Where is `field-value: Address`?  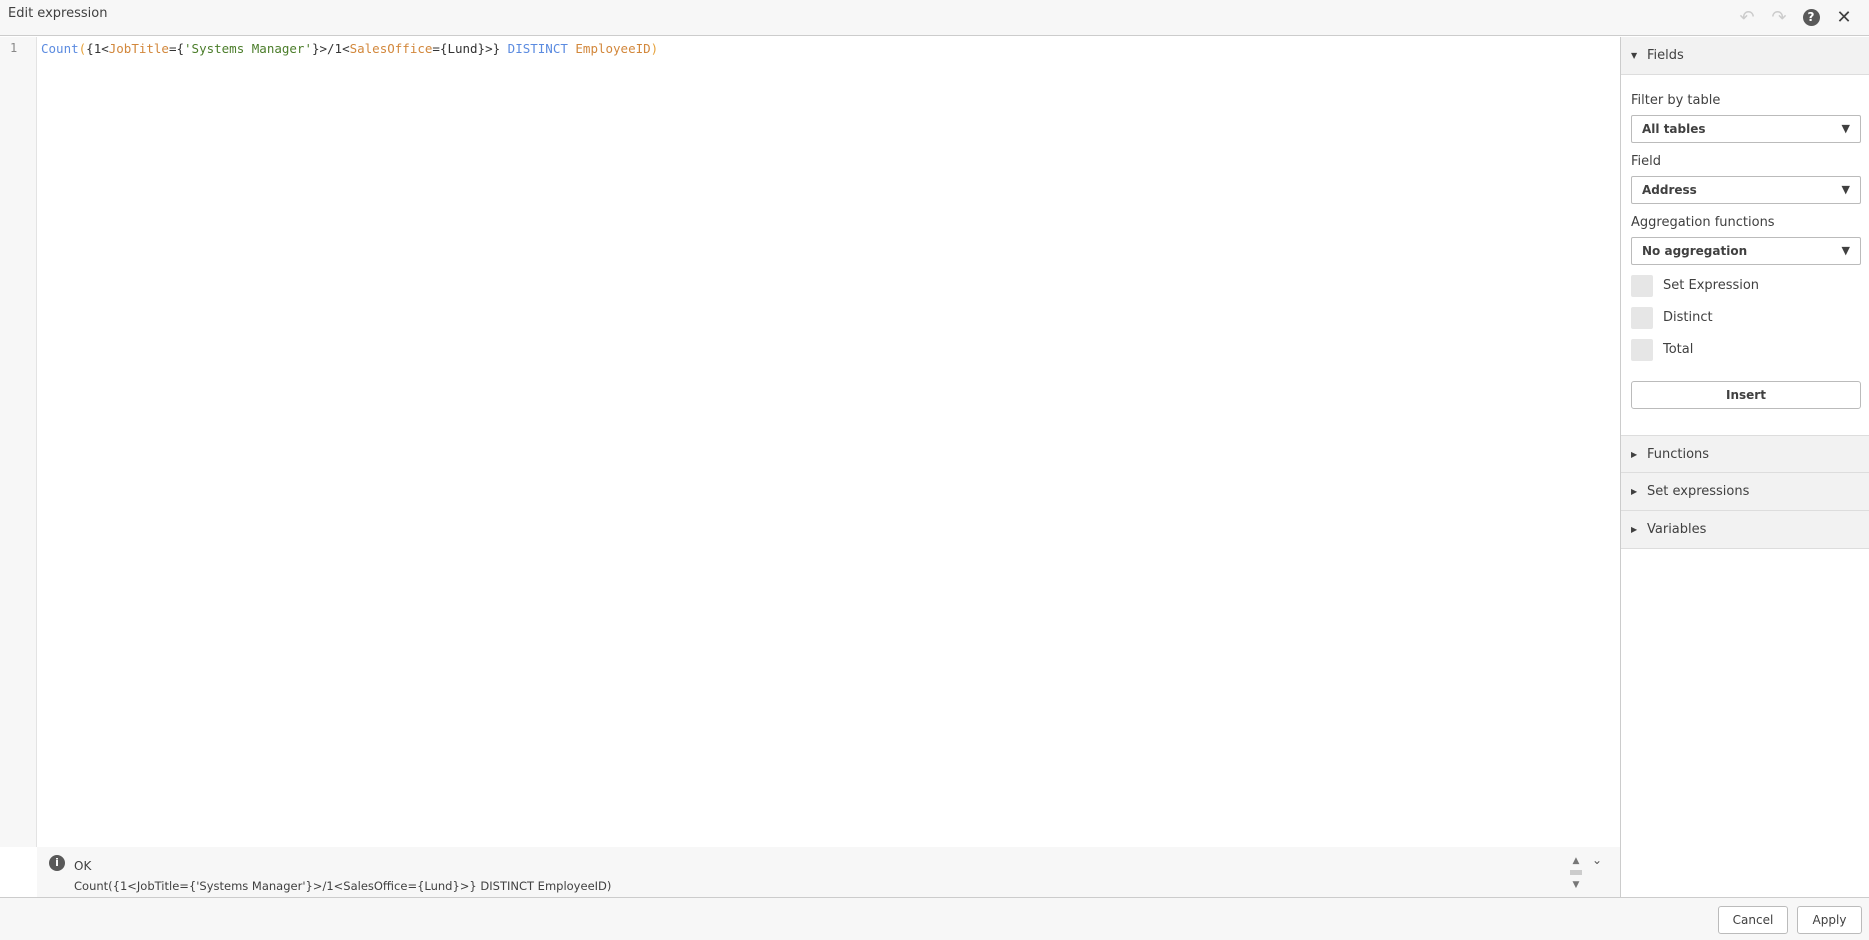
field-value: Address is located at coordinates (1669, 190).